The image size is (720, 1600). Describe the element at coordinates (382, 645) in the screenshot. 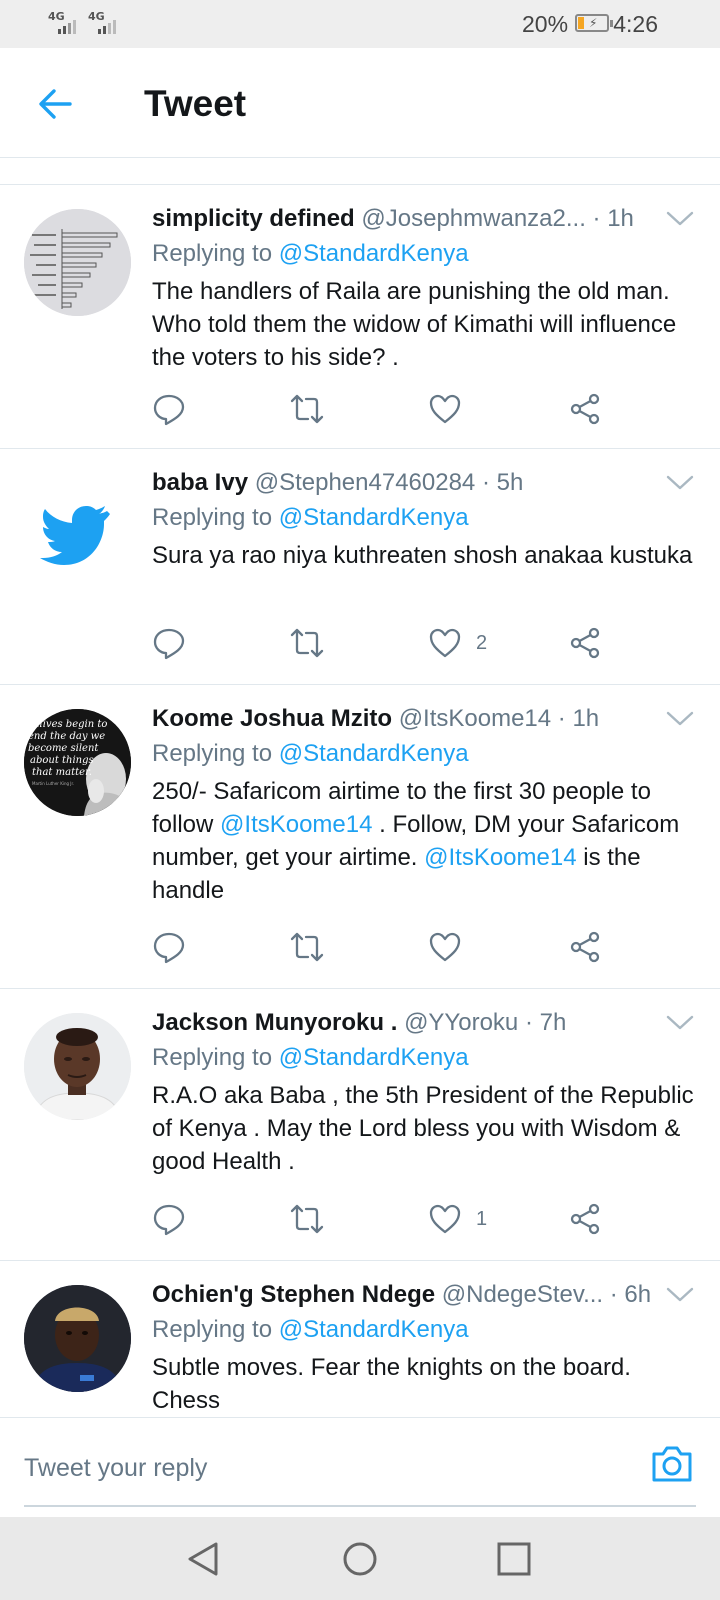

I see `tweet-actions: 2` at that location.